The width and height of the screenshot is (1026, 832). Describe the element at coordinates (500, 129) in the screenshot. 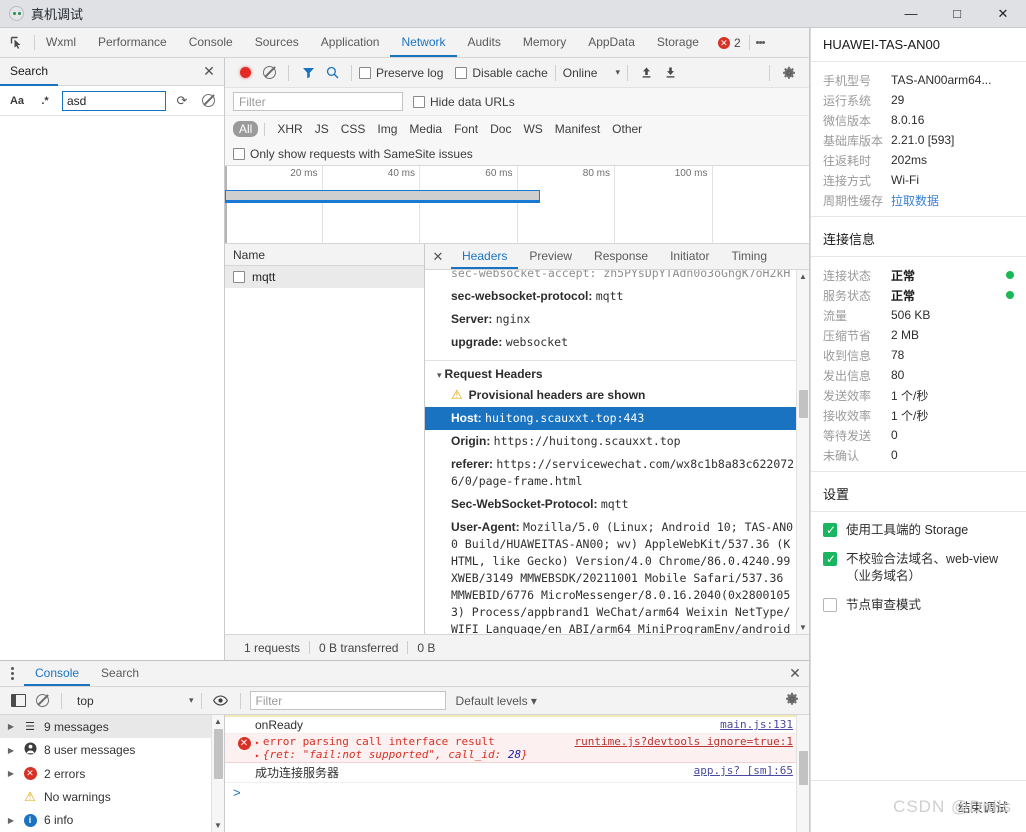

I see `type-filter-doc: Doc` at that location.